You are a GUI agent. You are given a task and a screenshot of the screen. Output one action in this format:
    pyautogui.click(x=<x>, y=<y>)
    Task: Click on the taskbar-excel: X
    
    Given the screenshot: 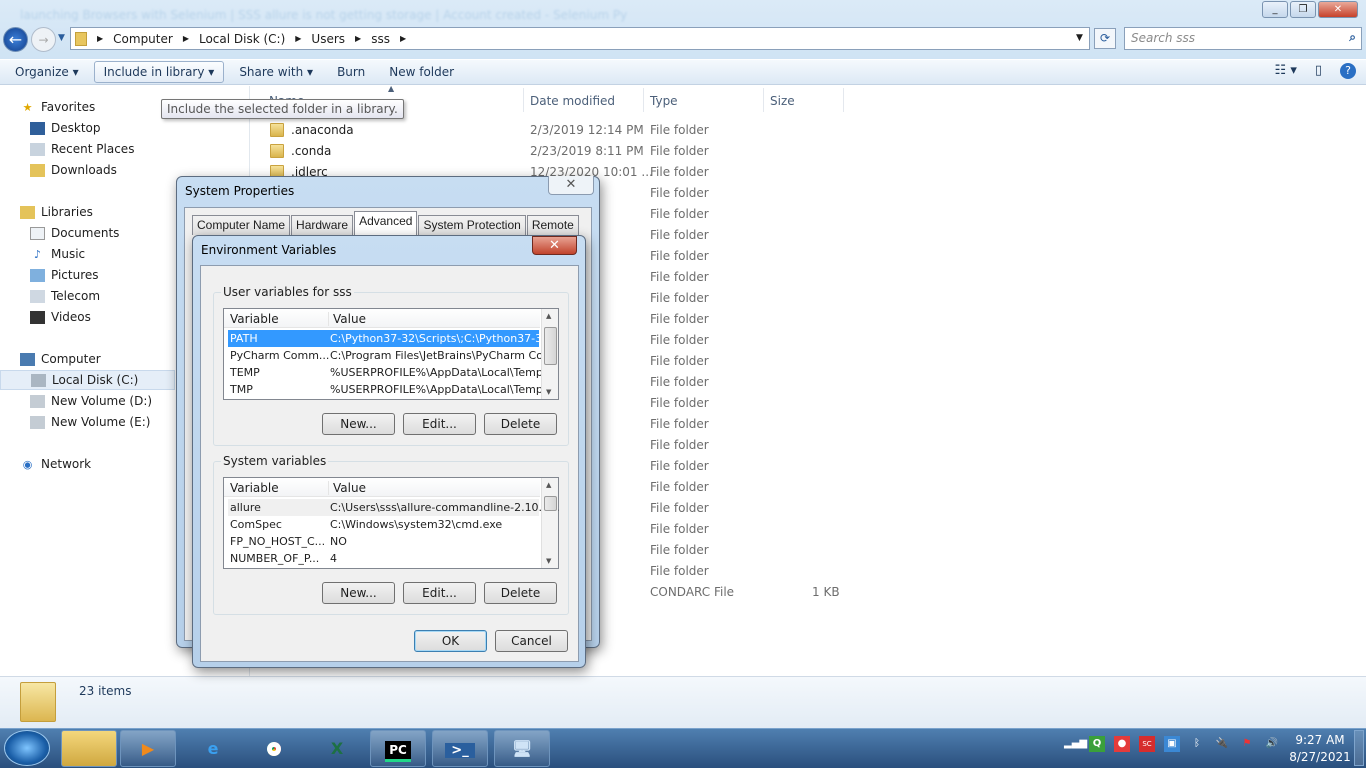 What is the action you would take?
    pyautogui.click(x=337, y=748)
    